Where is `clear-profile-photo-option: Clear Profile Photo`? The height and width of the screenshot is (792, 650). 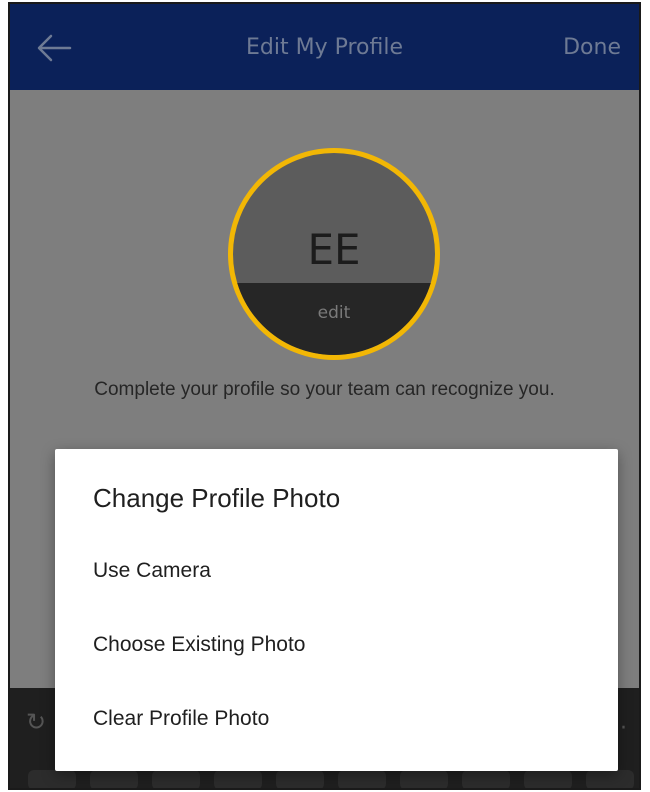
clear-profile-photo-option: Clear Profile Photo is located at coordinates (336, 719).